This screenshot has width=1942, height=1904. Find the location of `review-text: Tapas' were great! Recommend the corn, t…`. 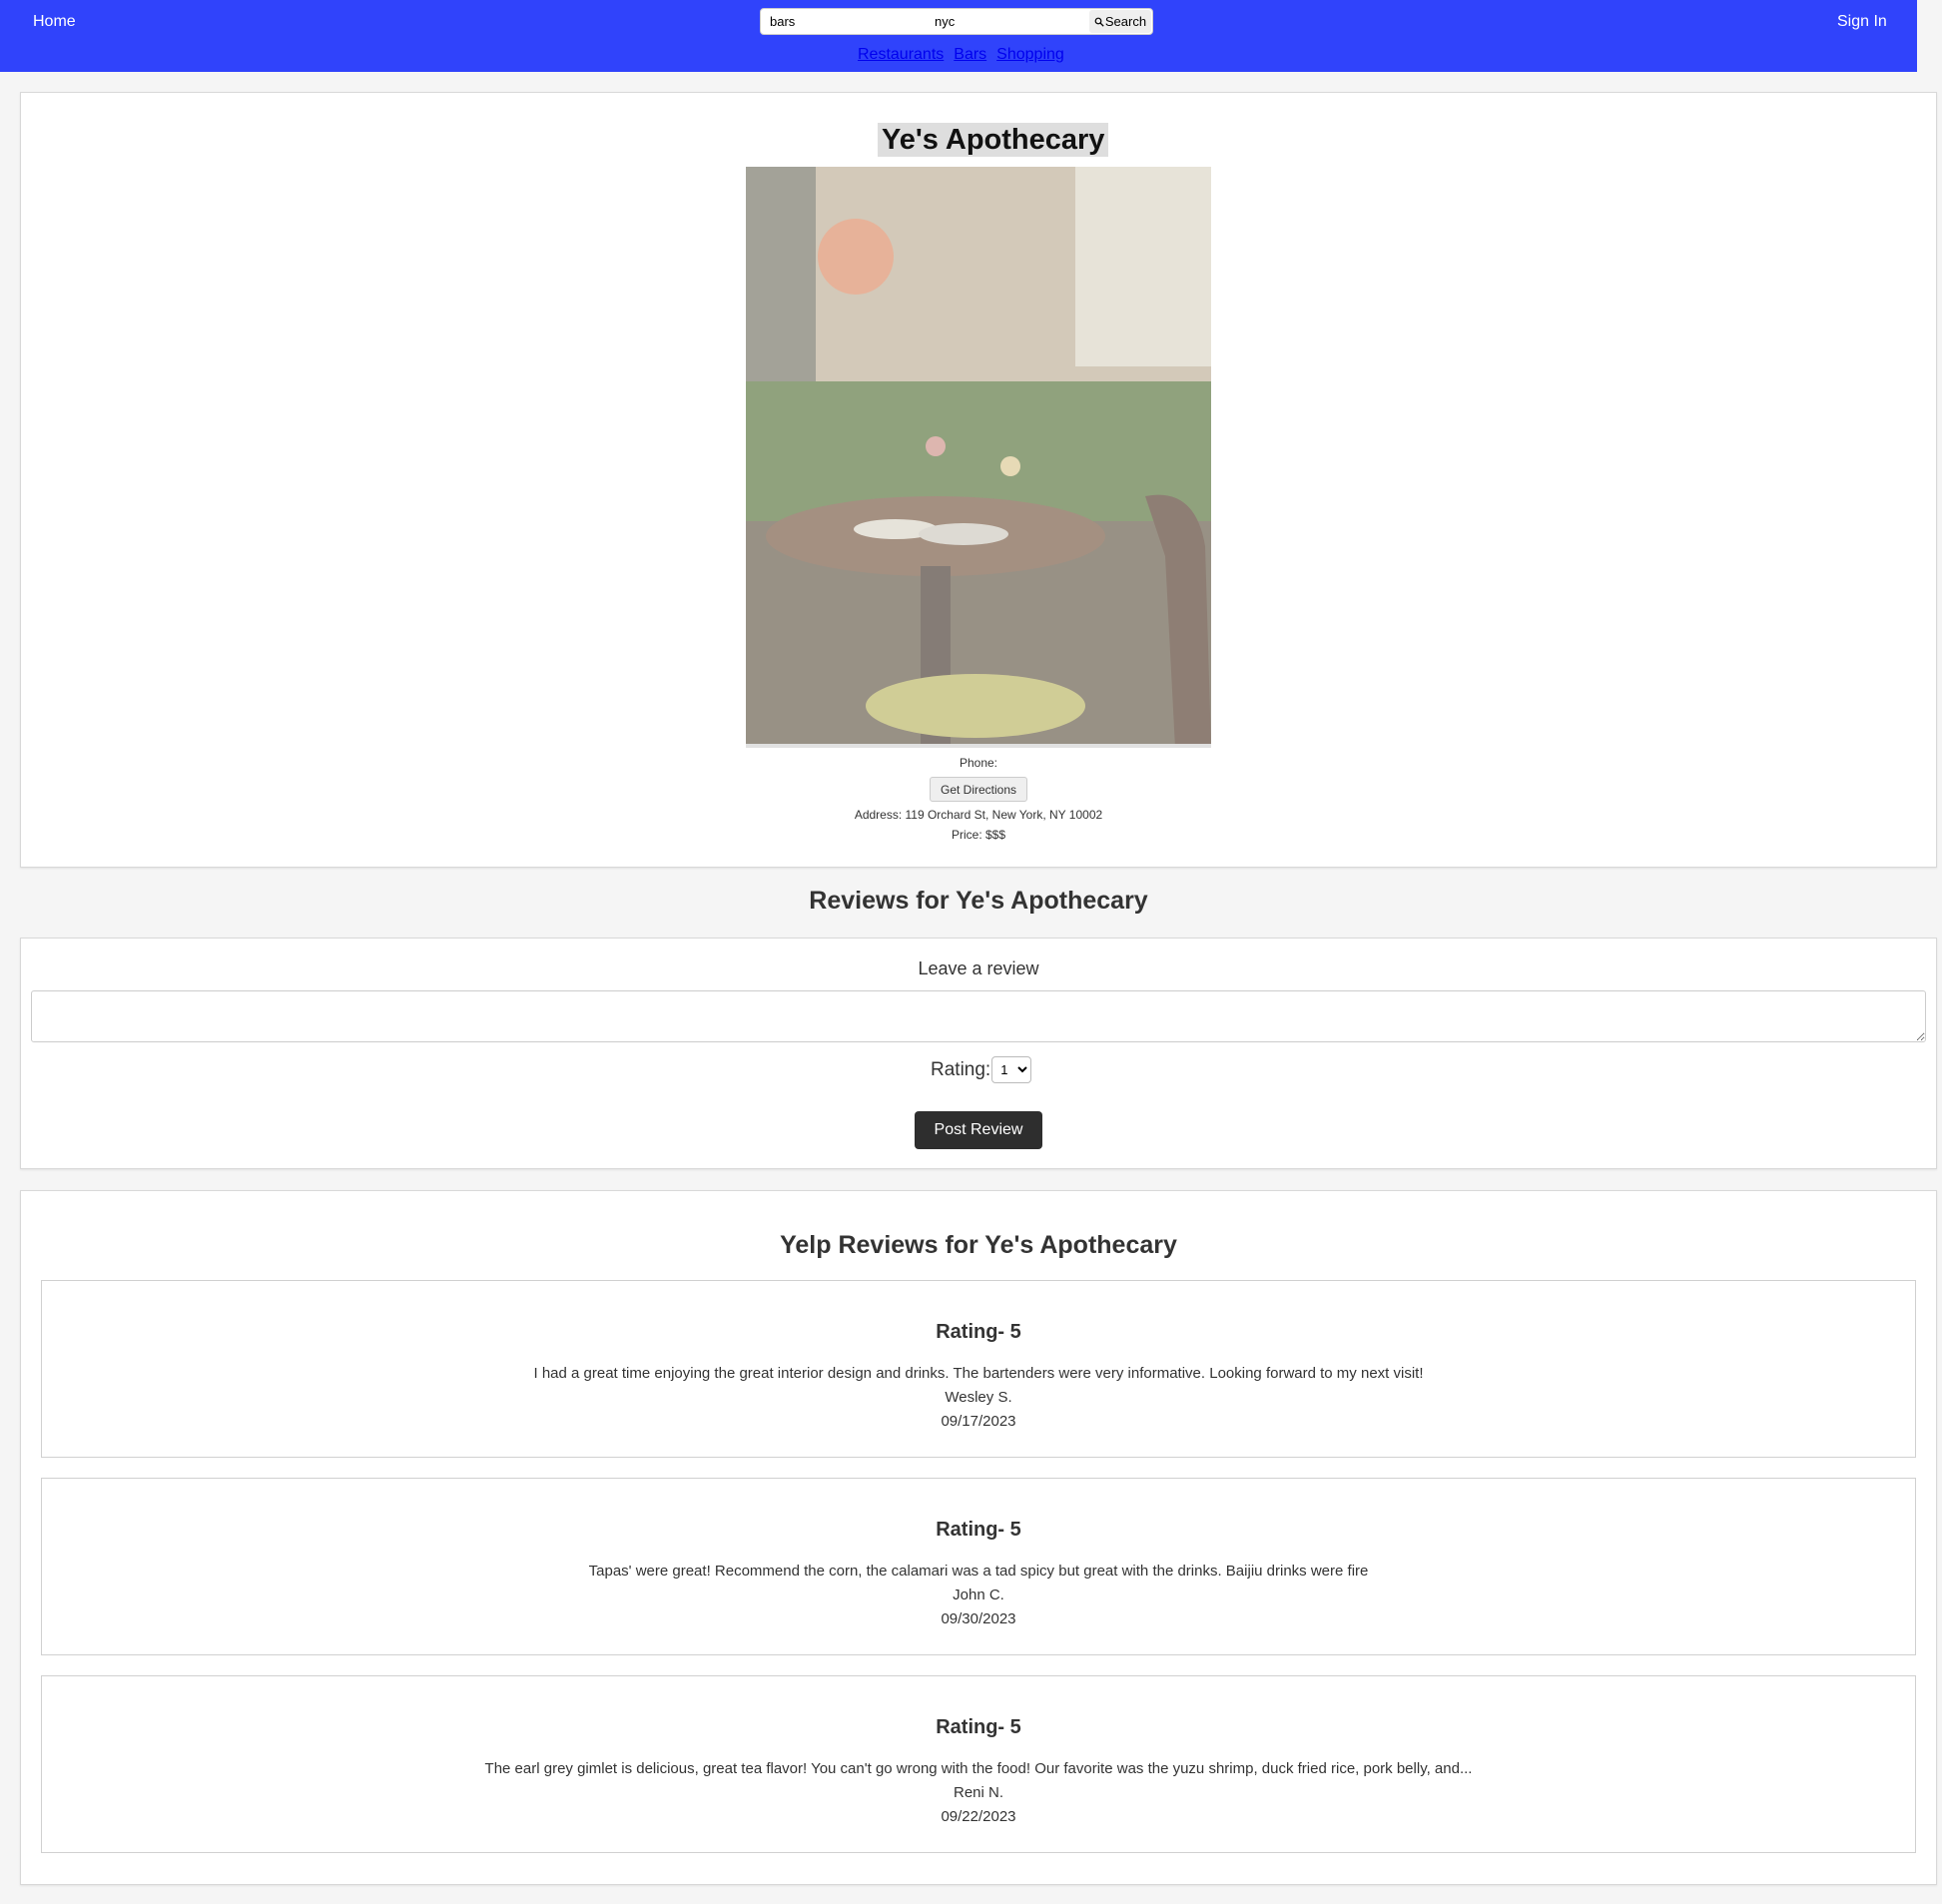

review-text: Tapas' were great! Recommend the corn, t… is located at coordinates (978, 1571).